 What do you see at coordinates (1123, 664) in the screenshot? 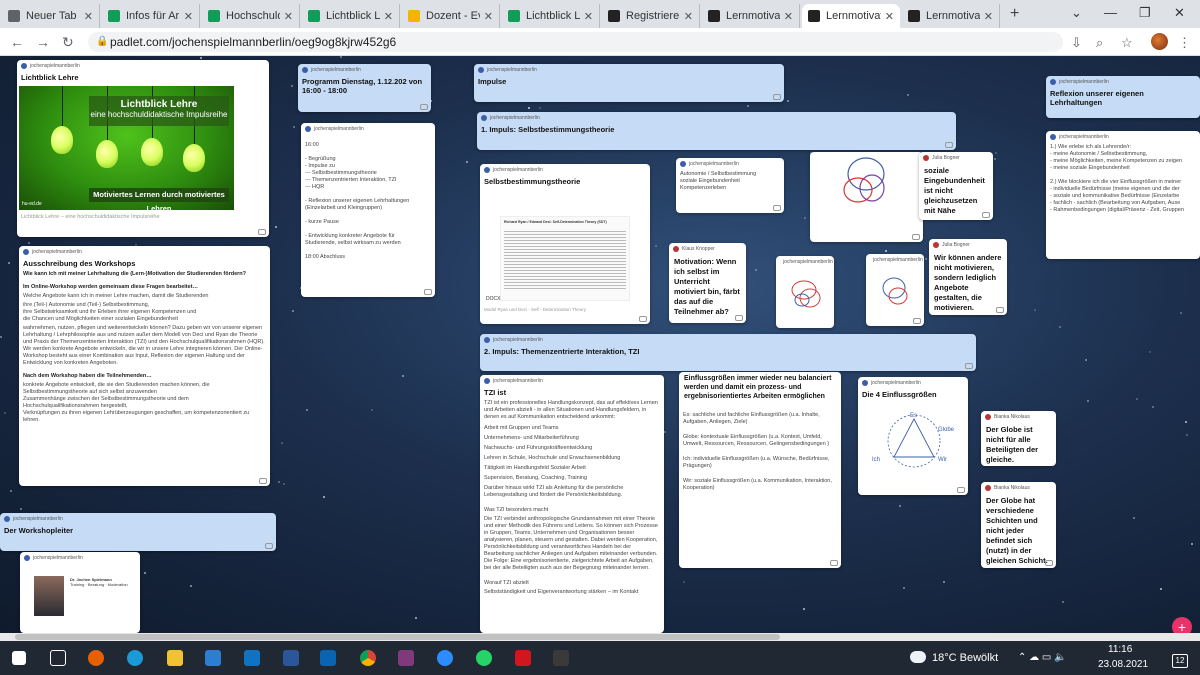
I see `clock-date: 23.08.2021` at bounding box center [1123, 664].